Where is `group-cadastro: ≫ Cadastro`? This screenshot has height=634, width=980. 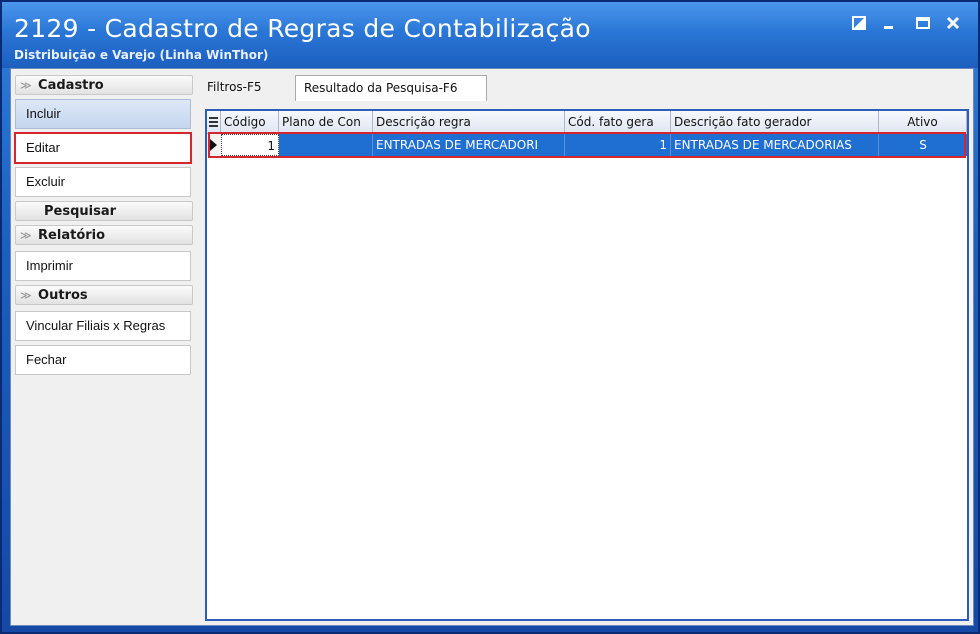
group-cadastro: ≫ Cadastro is located at coordinates (104, 85).